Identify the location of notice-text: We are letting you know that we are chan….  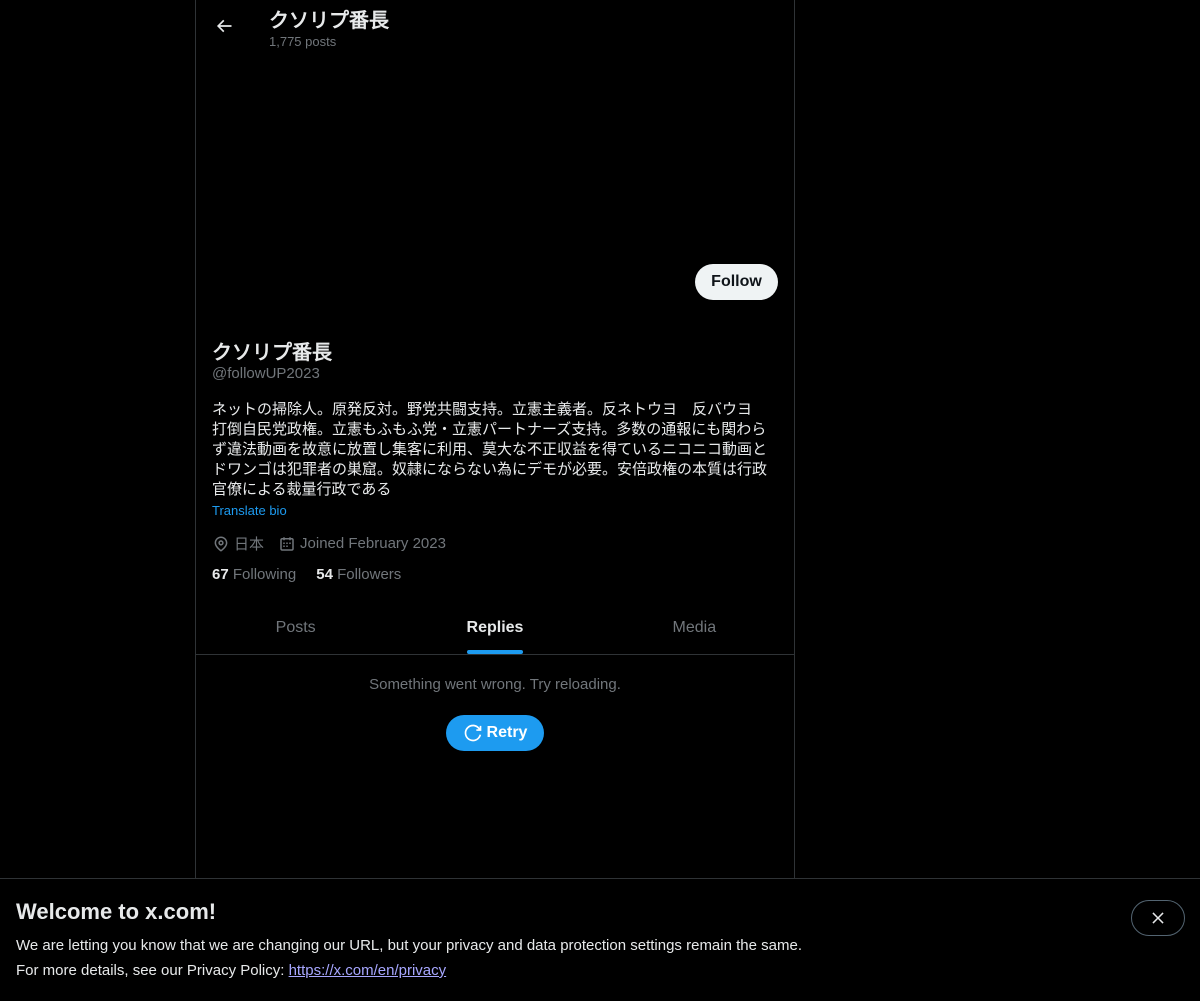
(409, 945).